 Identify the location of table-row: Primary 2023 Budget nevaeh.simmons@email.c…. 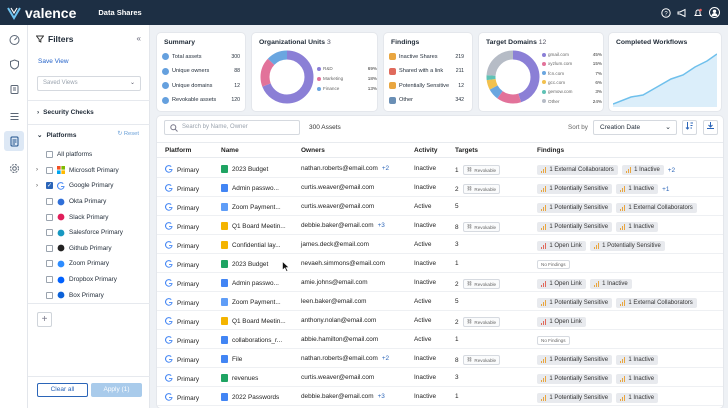
(440, 263).